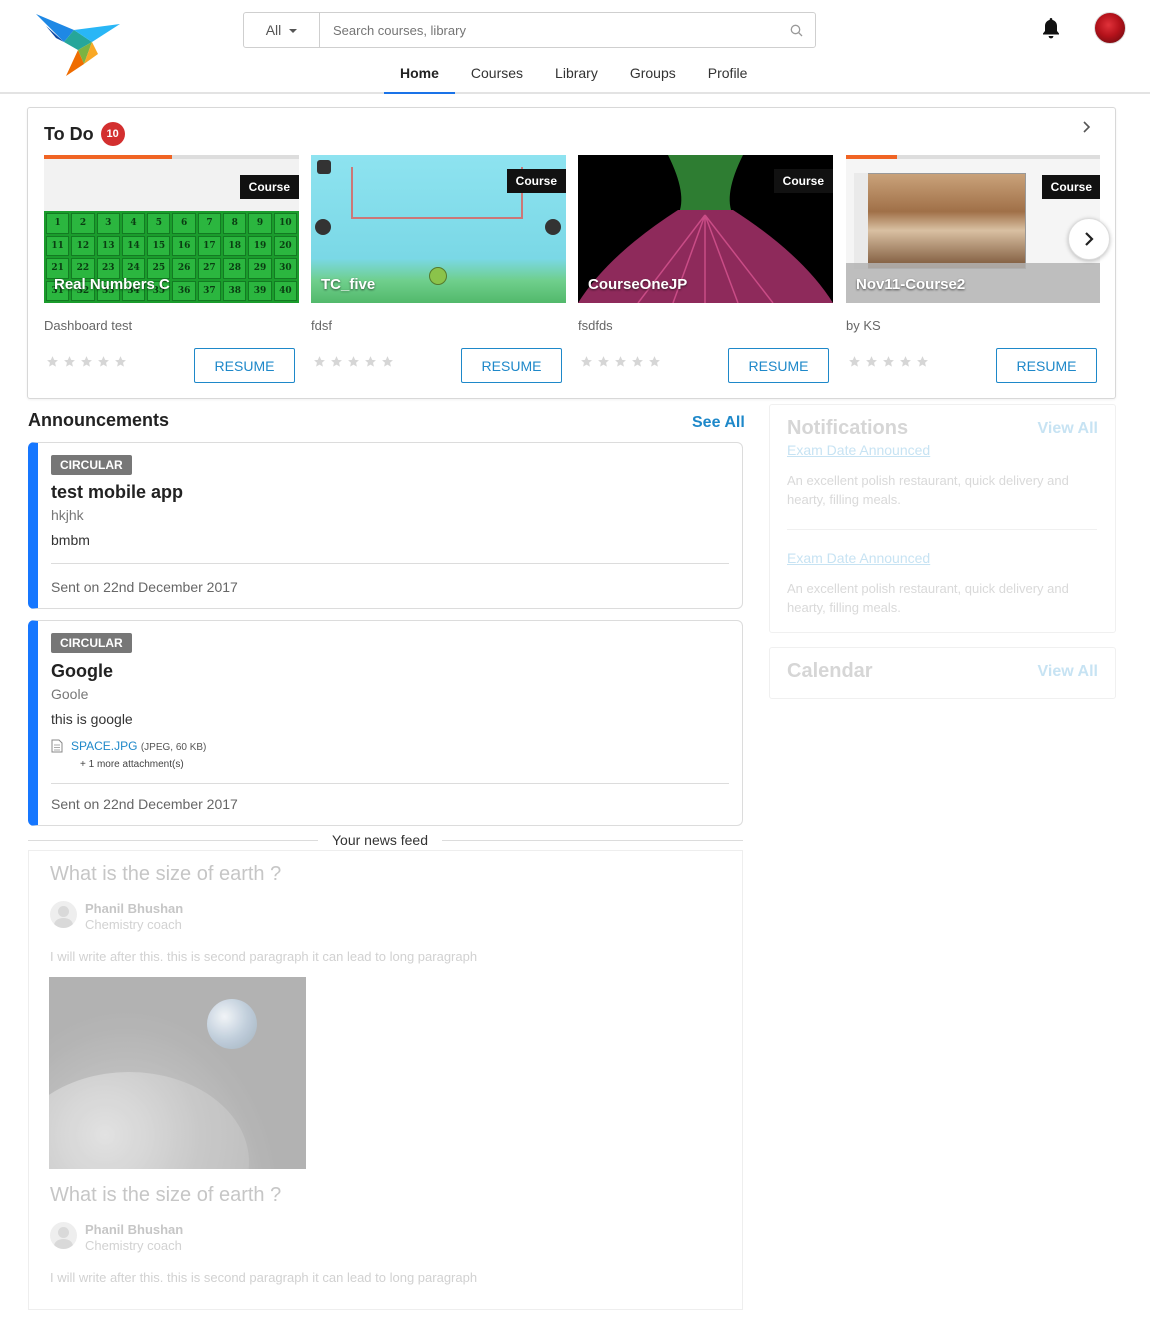  What do you see at coordinates (116, 917) in the screenshot?
I see `feed-post-author: Phanil Bhushan Chemistry coach` at bounding box center [116, 917].